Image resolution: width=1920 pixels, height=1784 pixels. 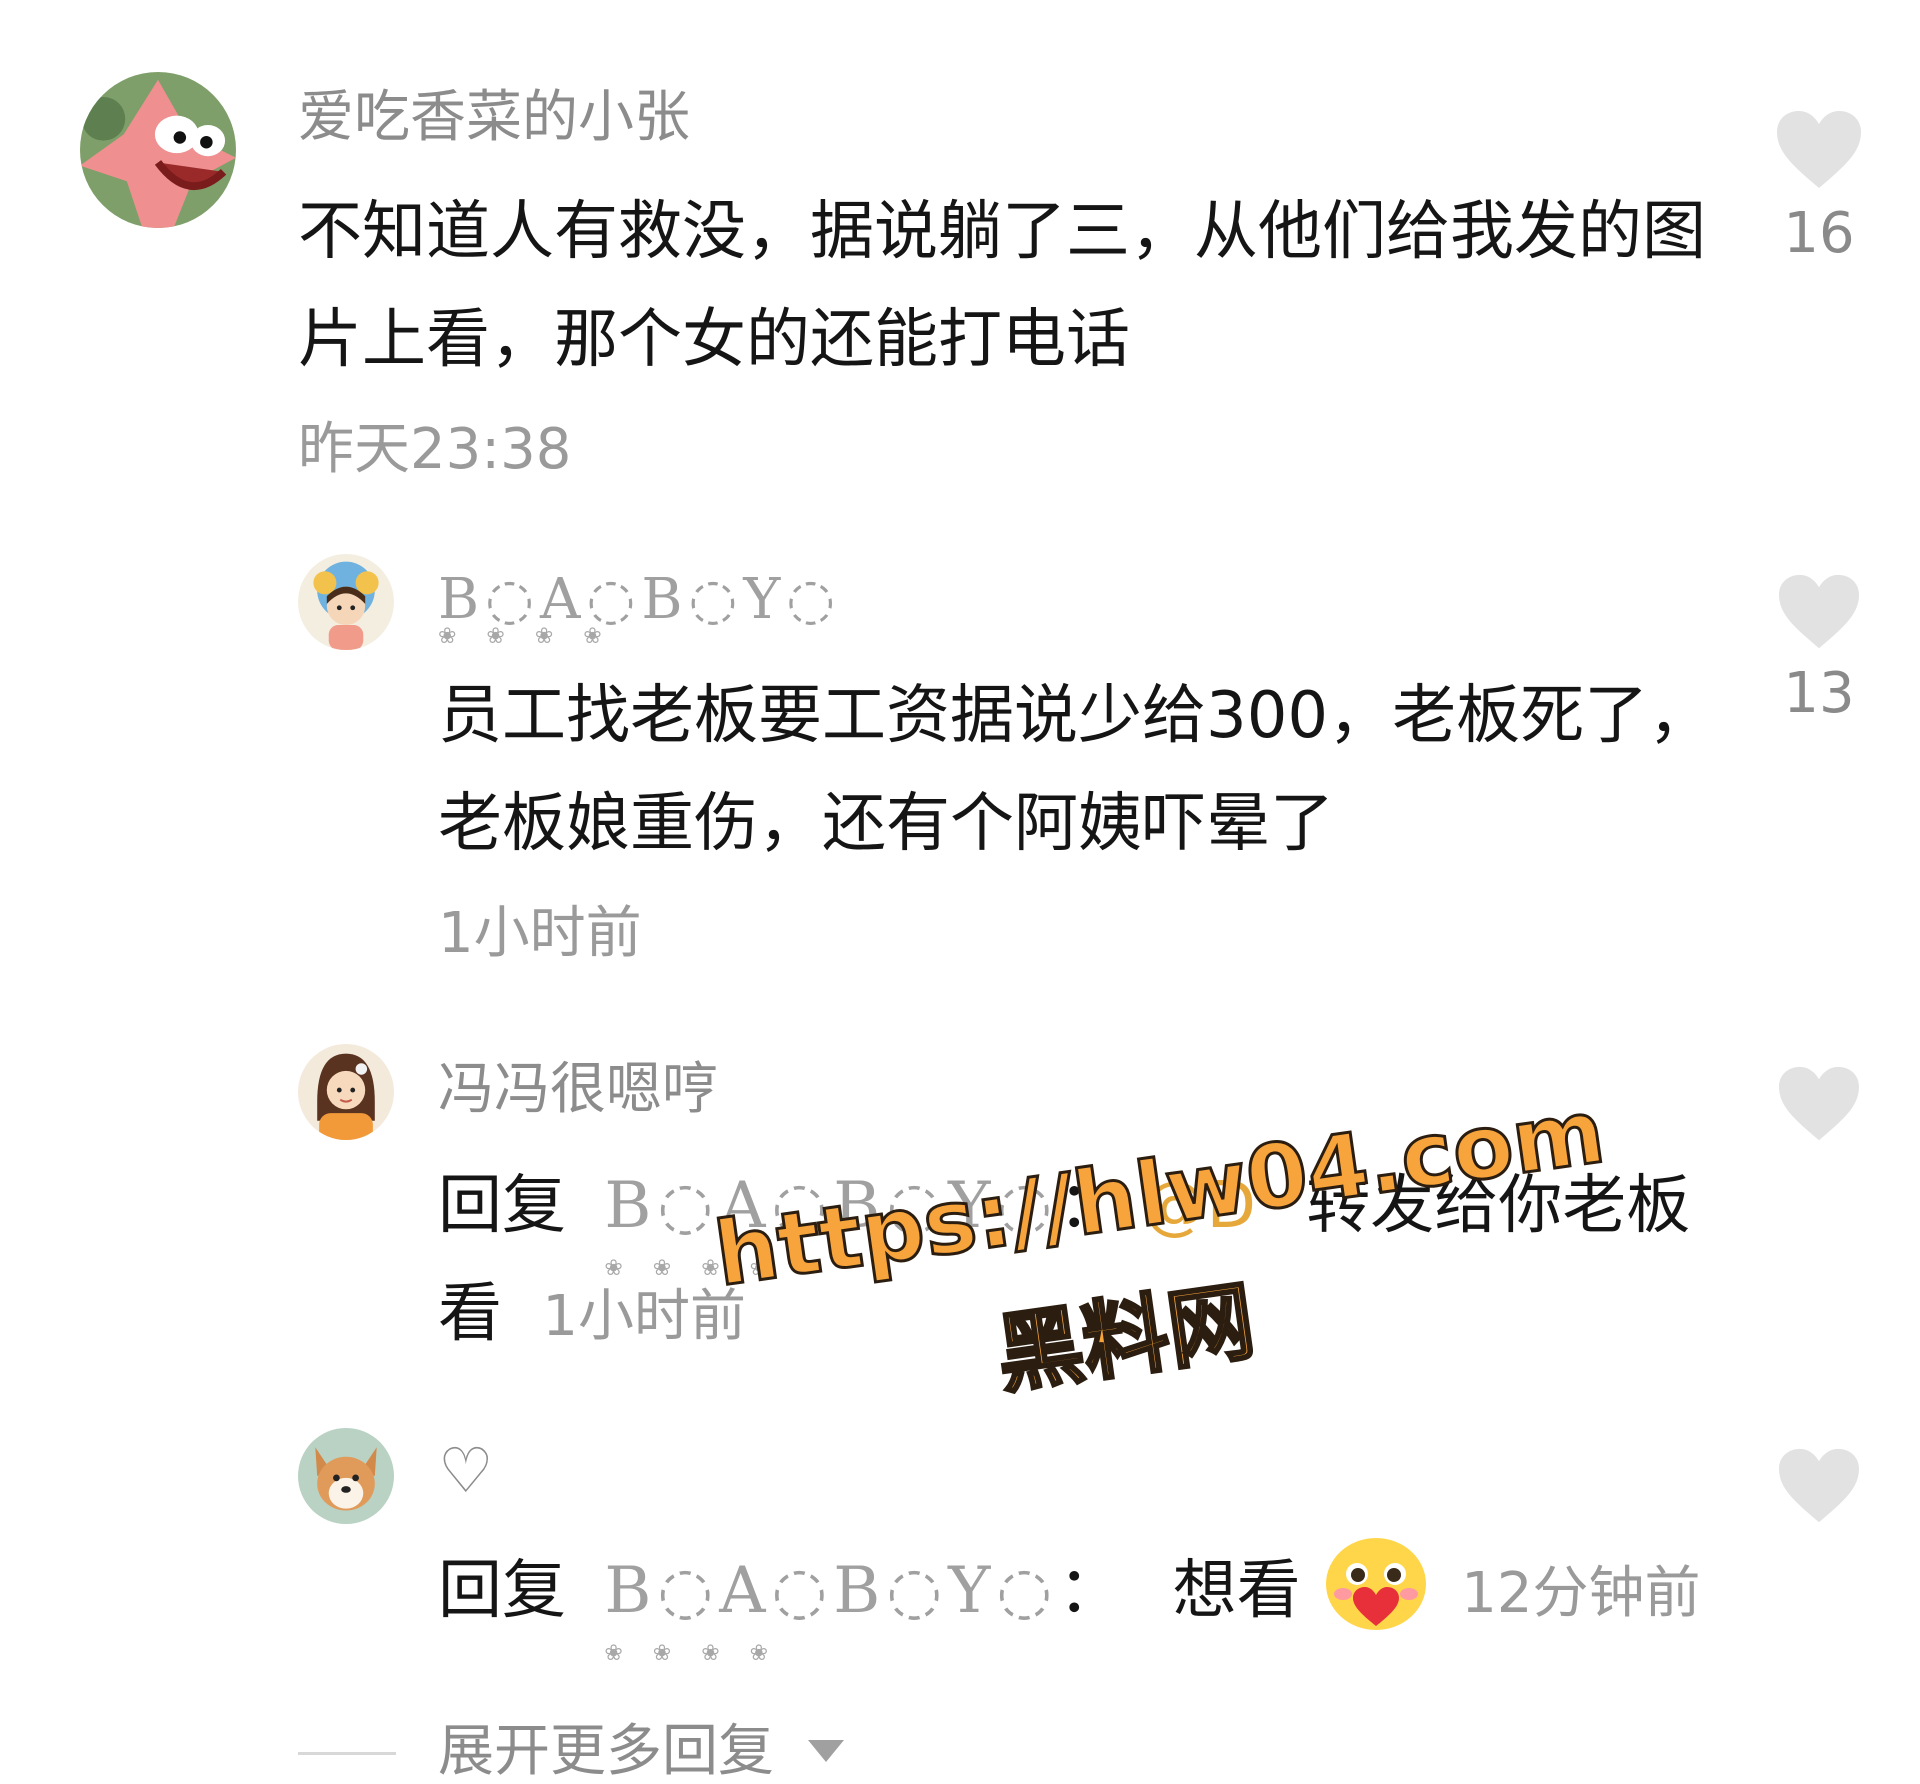 I want to click on comment-body: 回复 B◌A◌B◌Y◌ ❀❀❀❀ ： 想看 12分钟前, so click(x=1088, y=1599).